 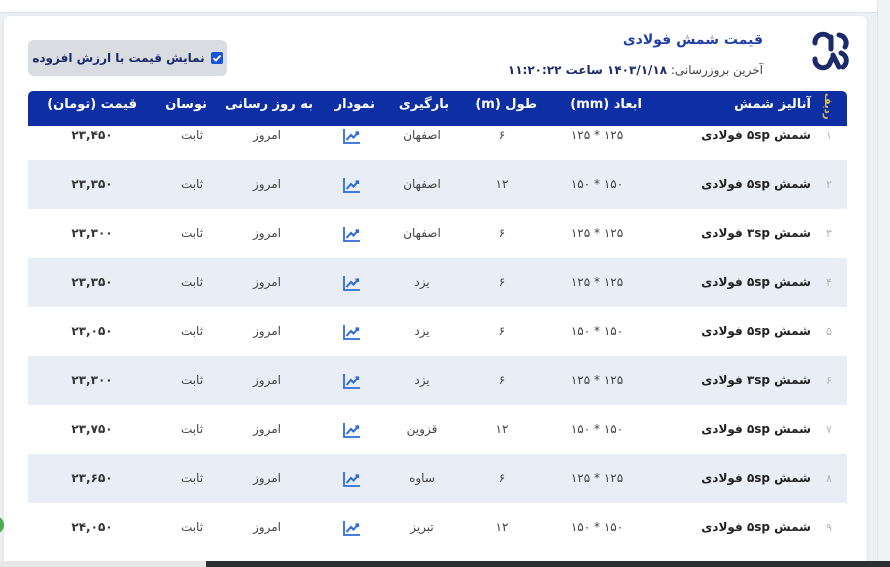 What do you see at coordinates (92, 104) in the screenshot?
I see `col-price: قیمت (تومان)` at bounding box center [92, 104].